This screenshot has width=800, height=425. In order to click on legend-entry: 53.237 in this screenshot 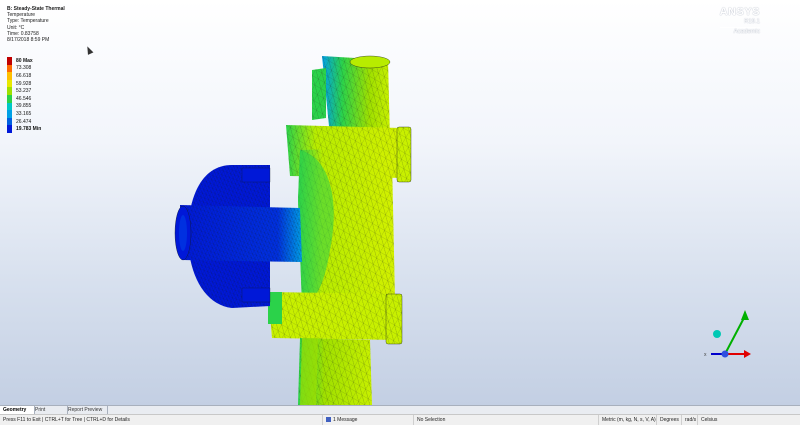, I will do `click(24, 91)`.